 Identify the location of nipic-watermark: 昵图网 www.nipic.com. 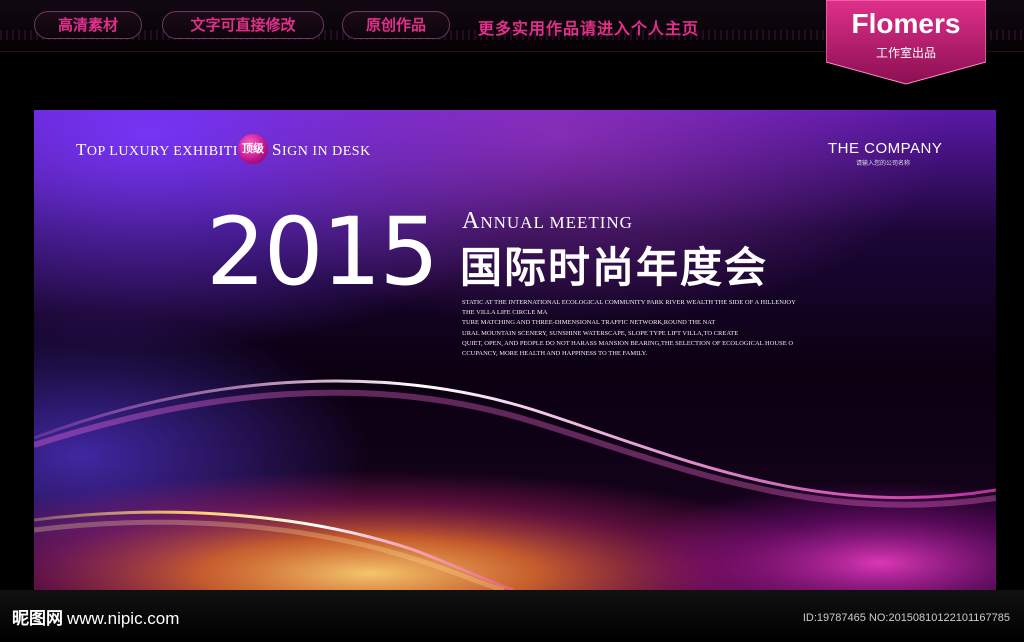
(95, 616).